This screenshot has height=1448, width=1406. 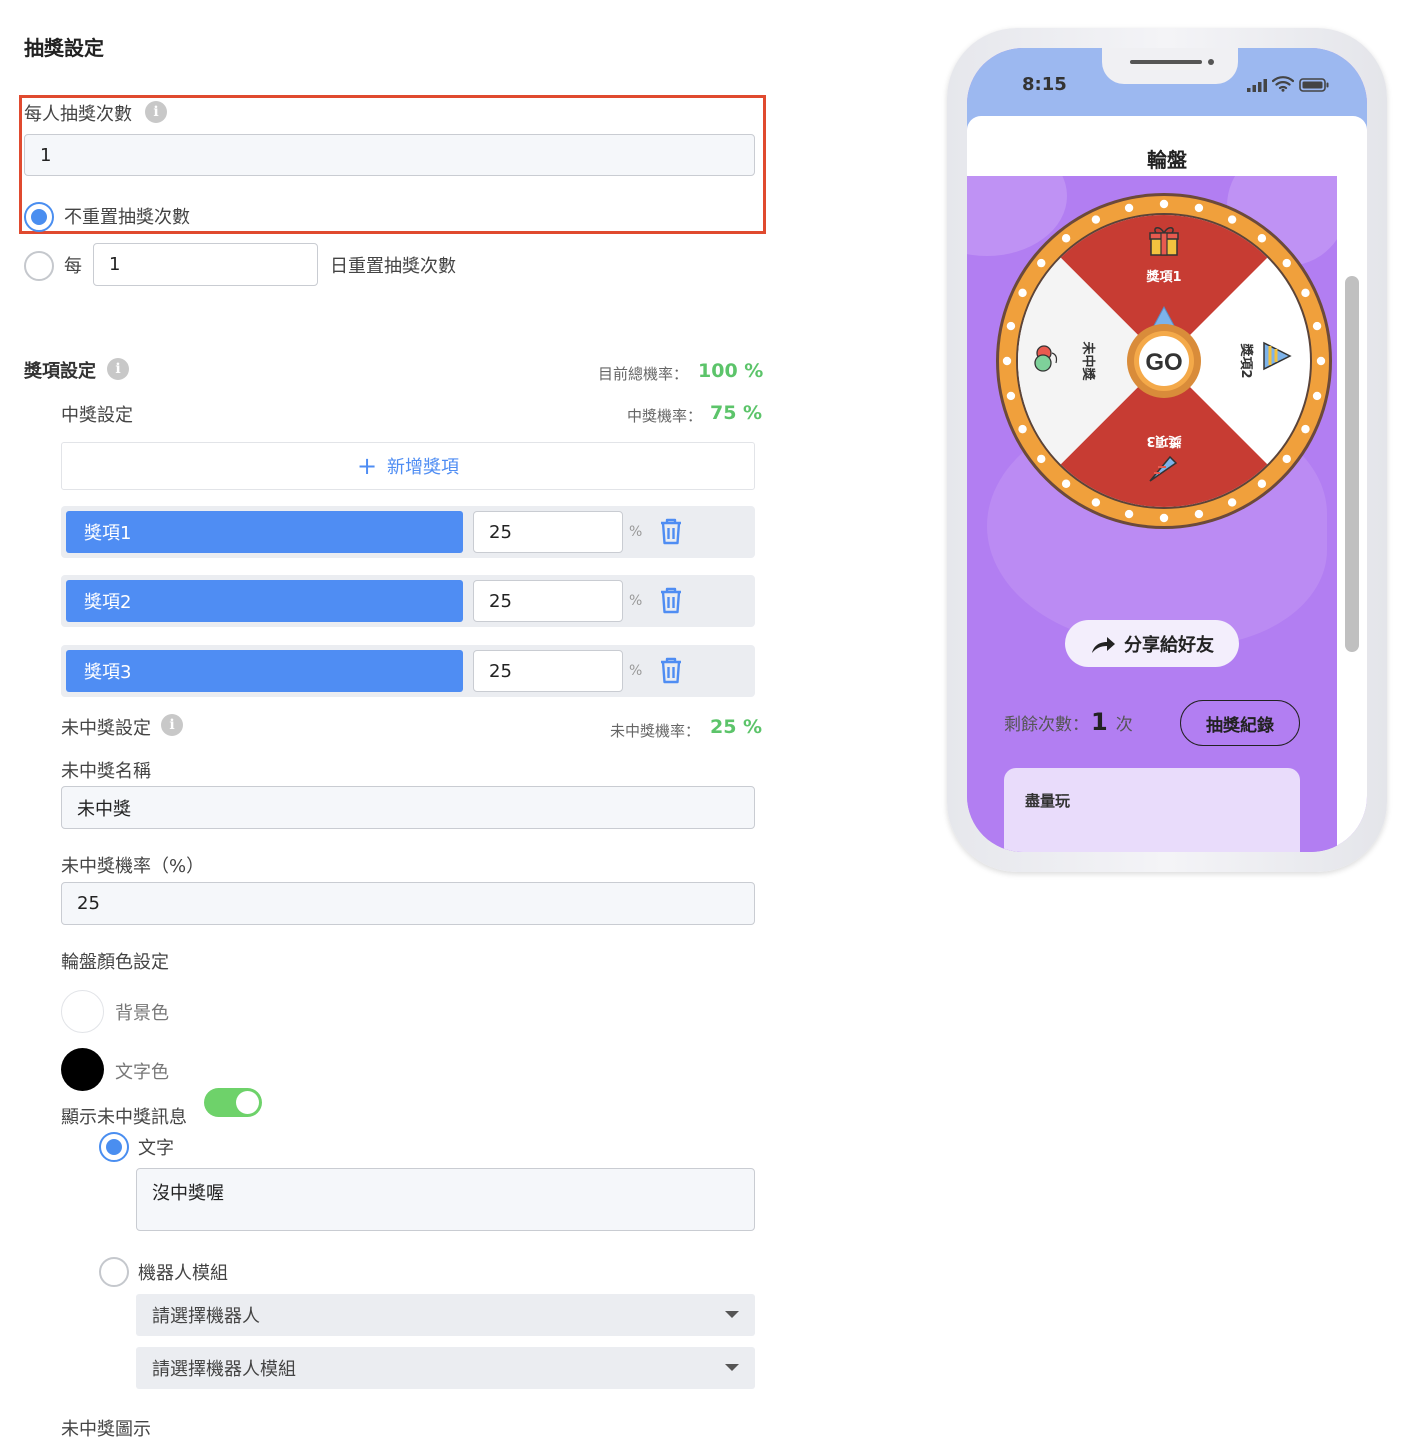 I want to click on prize-name-input: 獎項2, so click(x=264, y=601).